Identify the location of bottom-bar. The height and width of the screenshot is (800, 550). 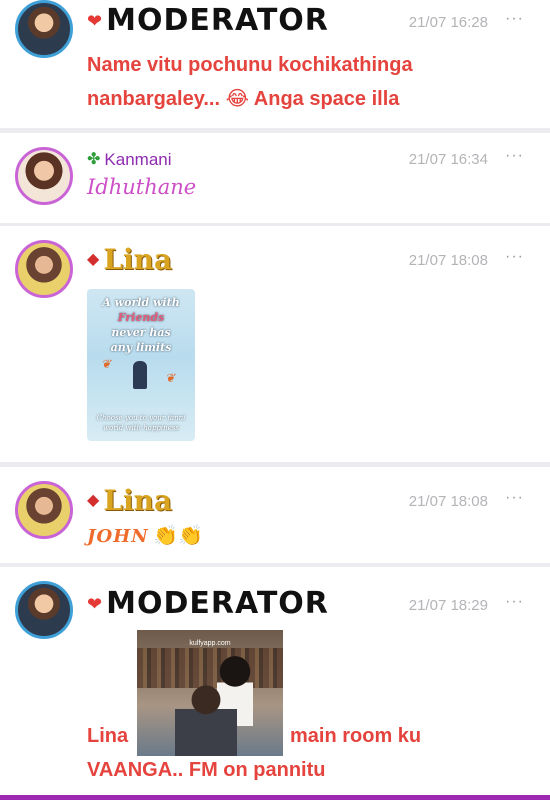
(275, 797).